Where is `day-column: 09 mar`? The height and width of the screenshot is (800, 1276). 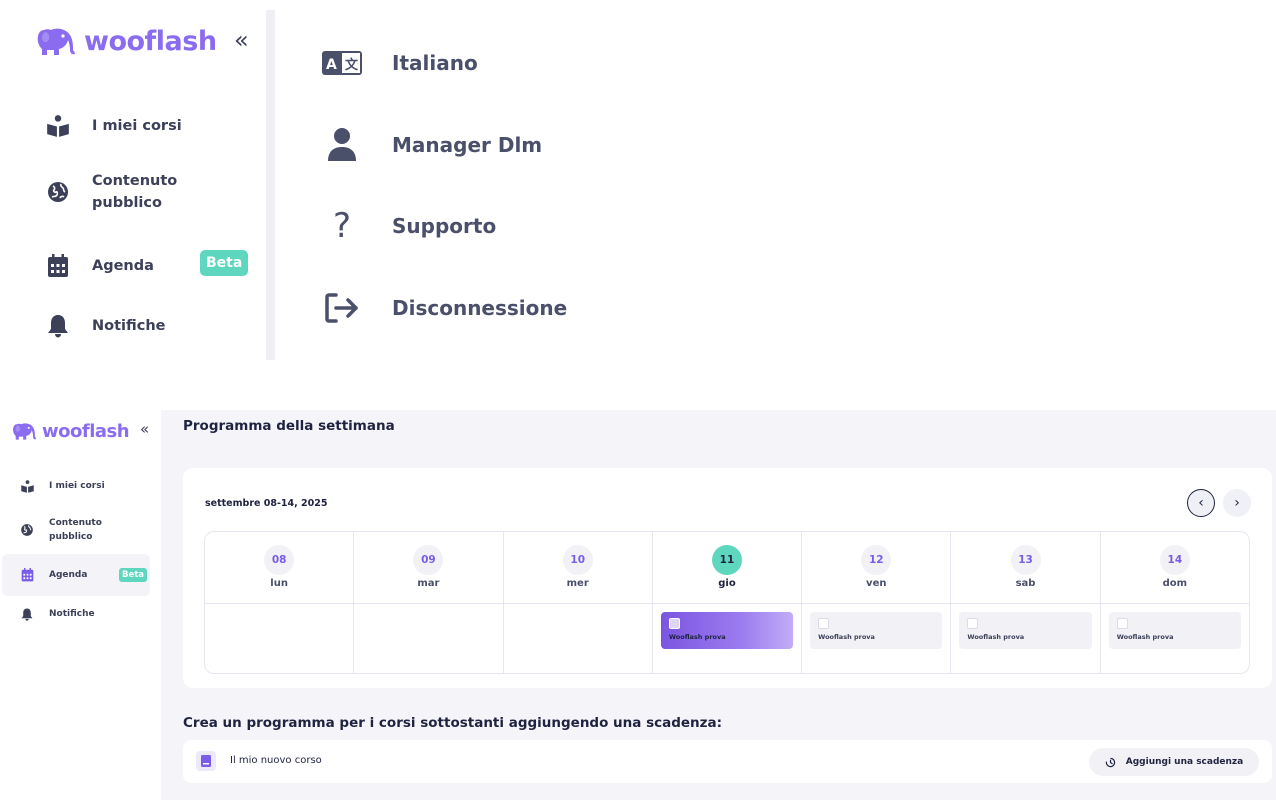
day-column: 09 mar is located at coordinates (429, 602).